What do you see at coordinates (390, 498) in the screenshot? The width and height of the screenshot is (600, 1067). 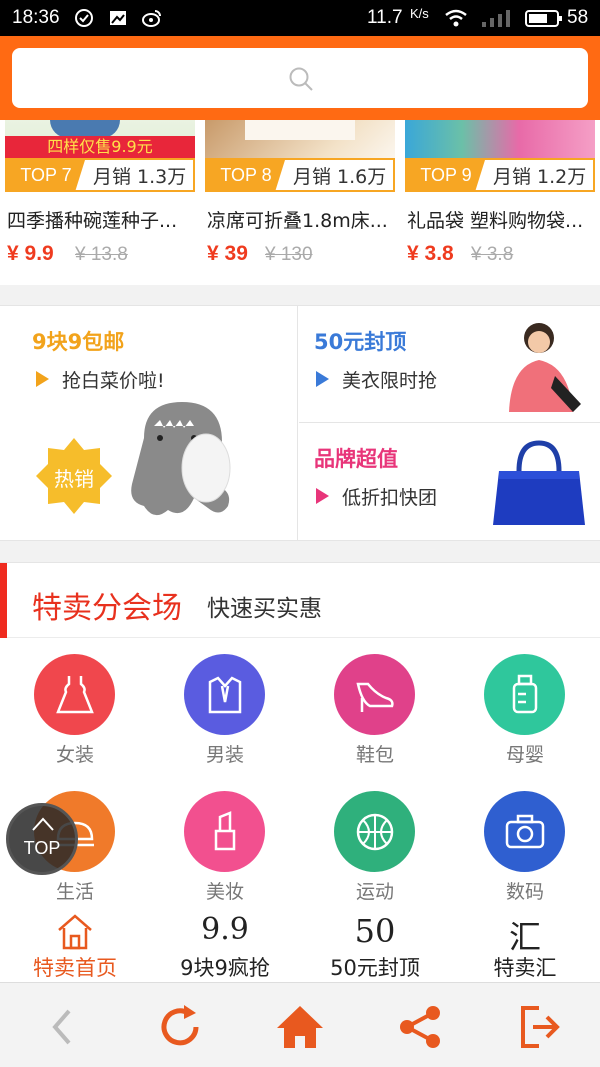 I see `promo-subtitle: 低折扣快团` at bounding box center [390, 498].